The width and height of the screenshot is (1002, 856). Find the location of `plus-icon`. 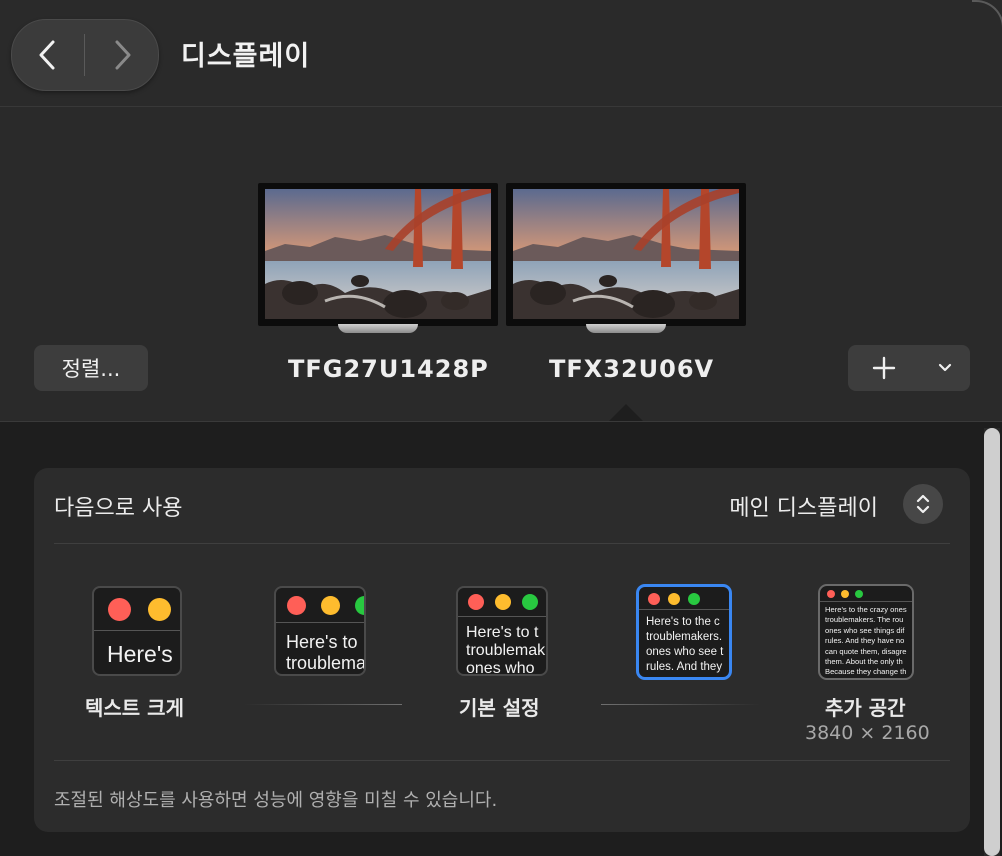

plus-icon is located at coordinates (884, 368).